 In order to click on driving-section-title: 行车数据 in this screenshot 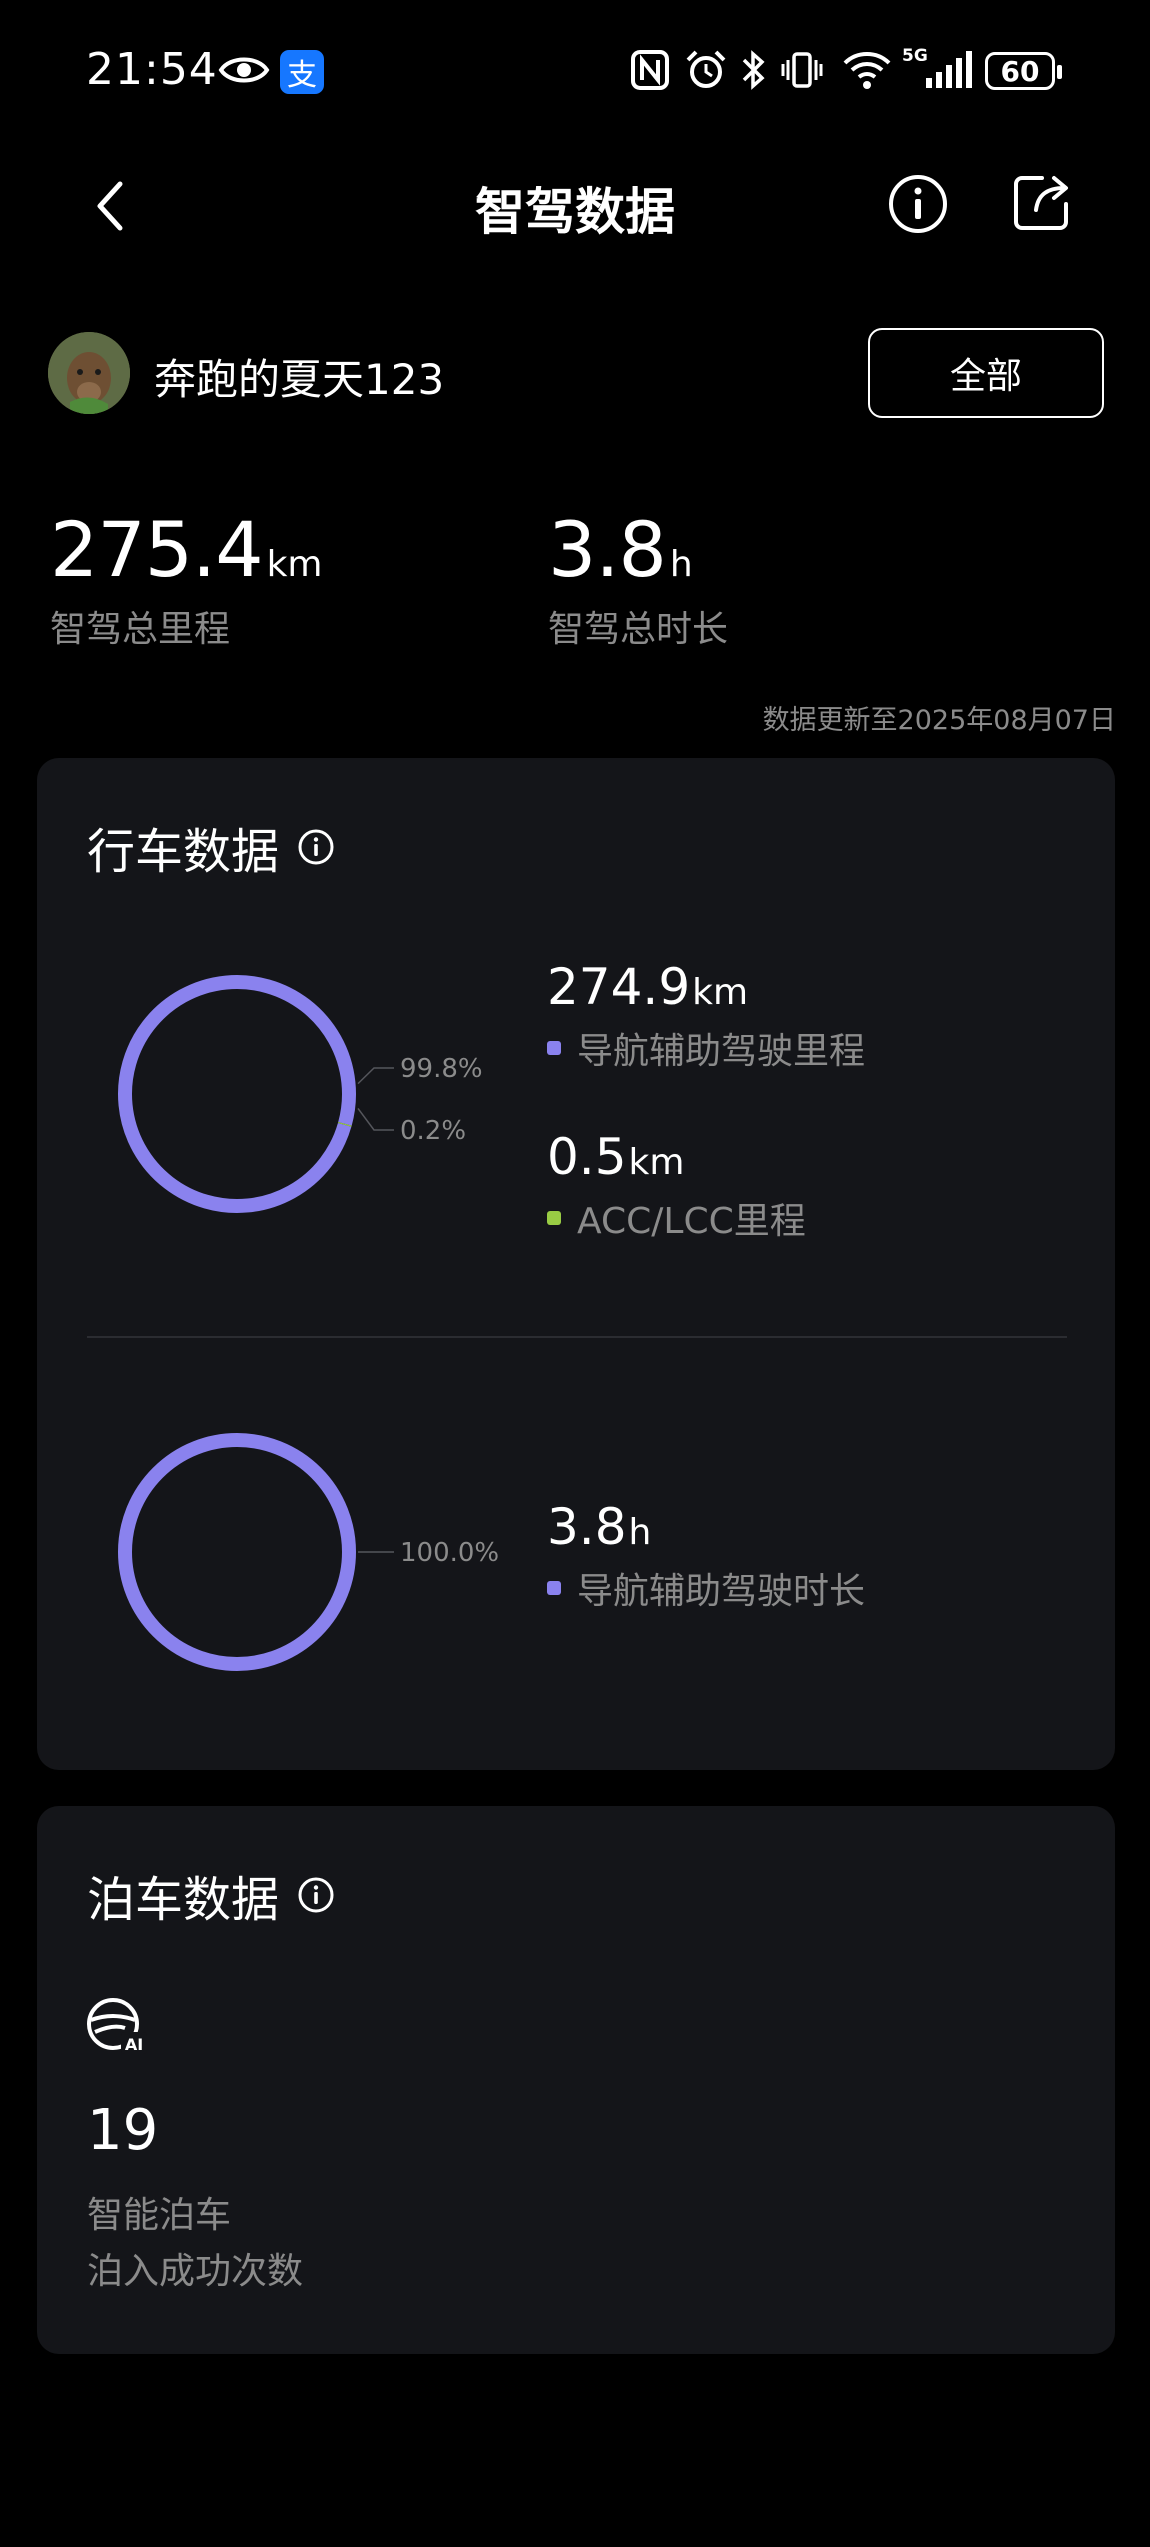, I will do `click(211, 847)`.